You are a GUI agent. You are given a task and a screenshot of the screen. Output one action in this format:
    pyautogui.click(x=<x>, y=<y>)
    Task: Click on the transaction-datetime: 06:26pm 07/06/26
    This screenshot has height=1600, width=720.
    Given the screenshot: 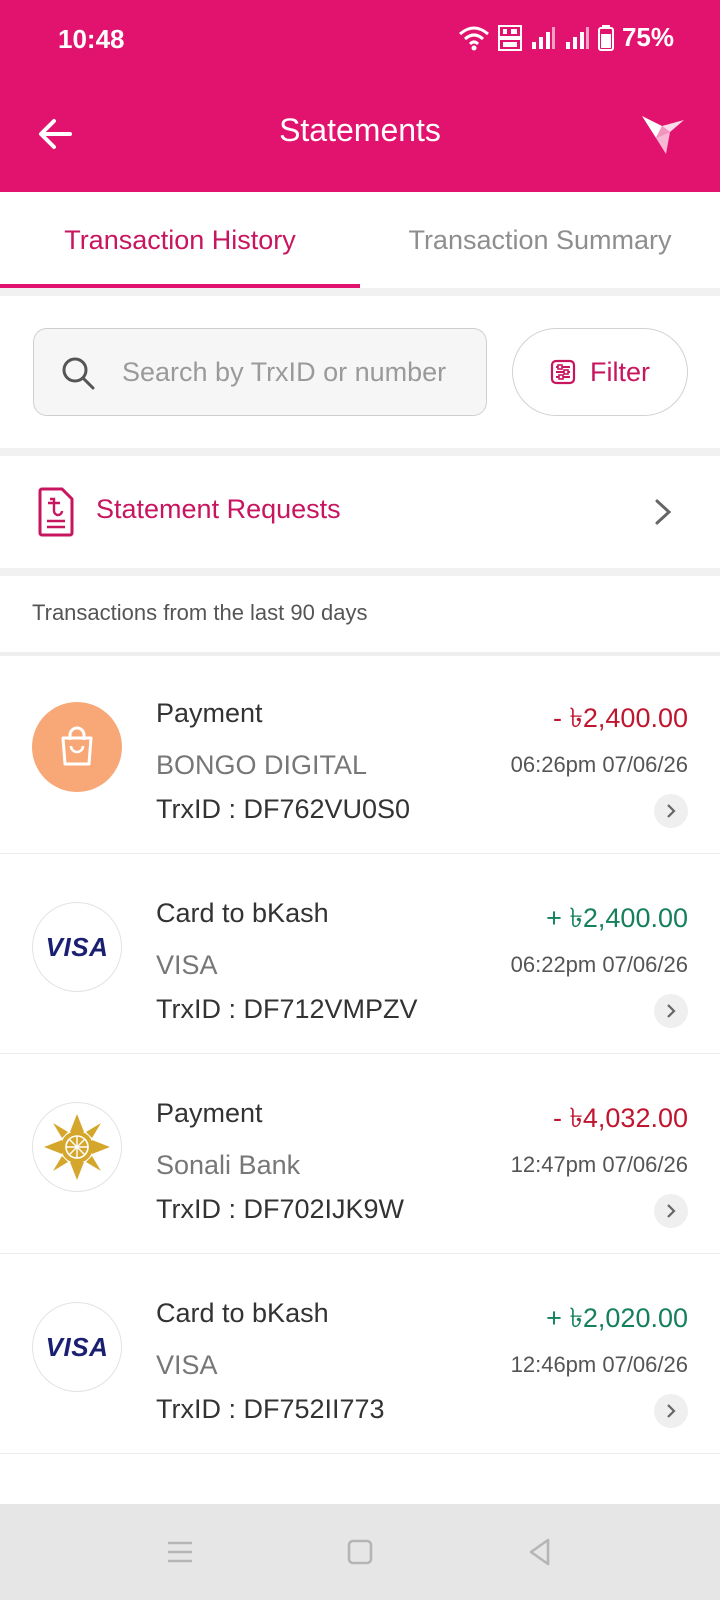 What is the action you would take?
    pyautogui.click(x=599, y=764)
    